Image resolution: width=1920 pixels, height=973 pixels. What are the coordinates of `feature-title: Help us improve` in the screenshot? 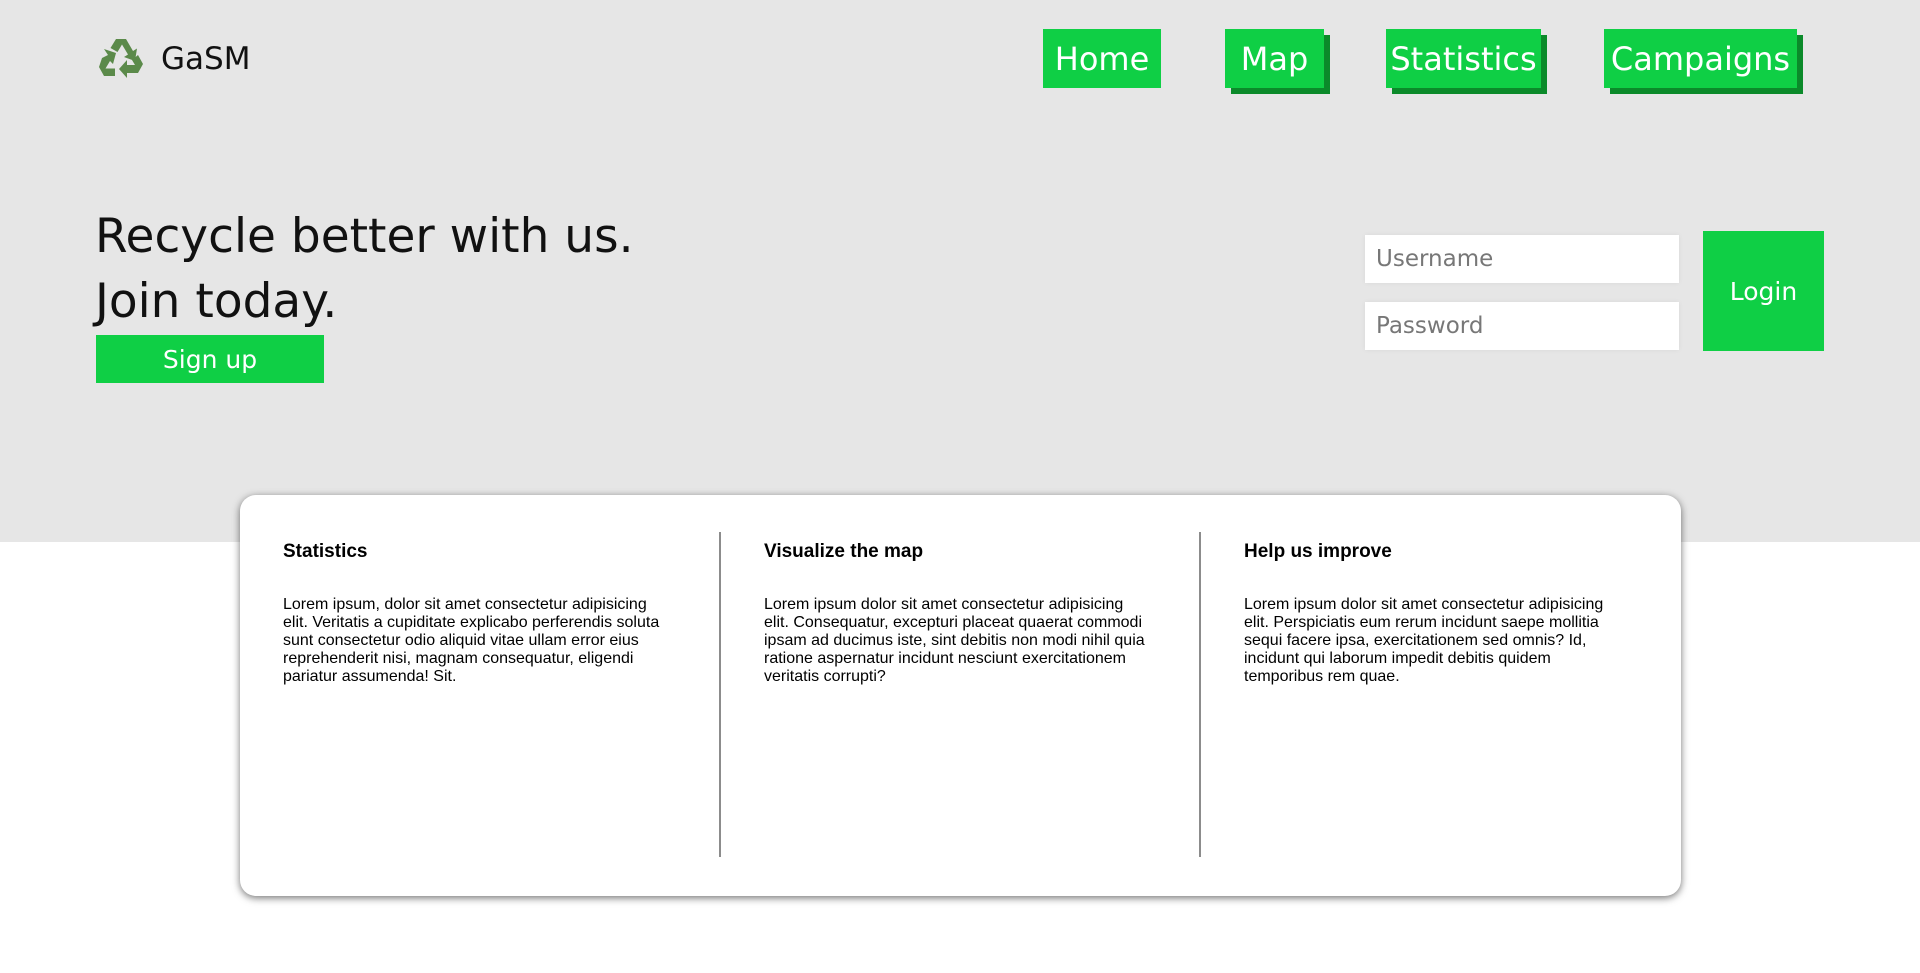 It's located at (1318, 551).